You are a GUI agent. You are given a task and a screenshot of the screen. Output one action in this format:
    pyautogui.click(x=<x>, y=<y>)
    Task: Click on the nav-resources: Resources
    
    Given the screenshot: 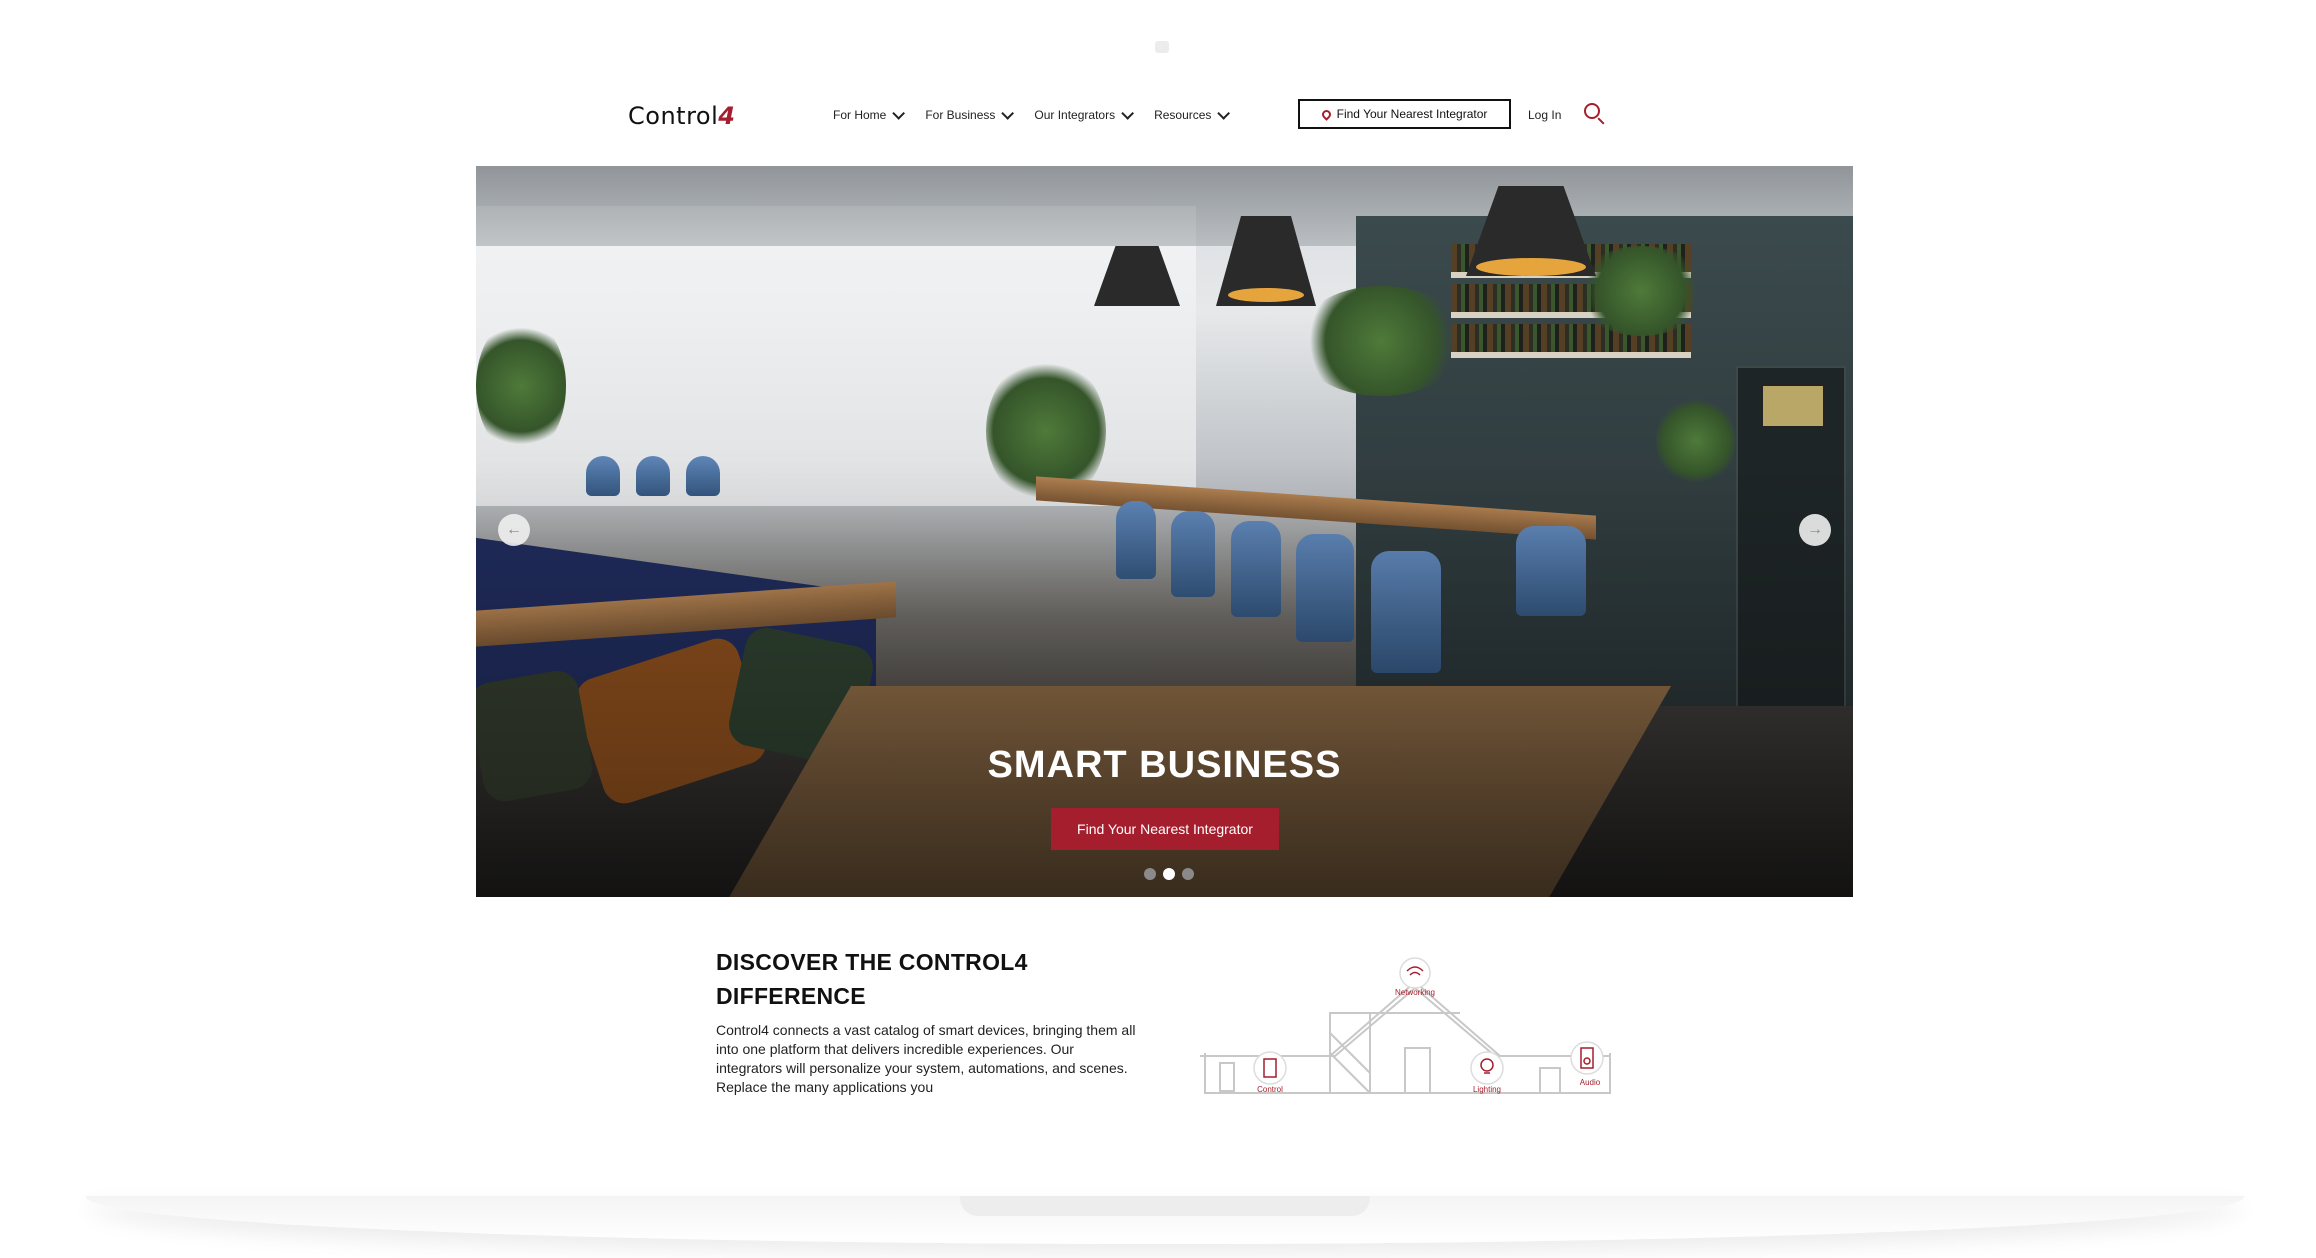 What is the action you would take?
    pyautogui.click(x=1192, y=114)
    